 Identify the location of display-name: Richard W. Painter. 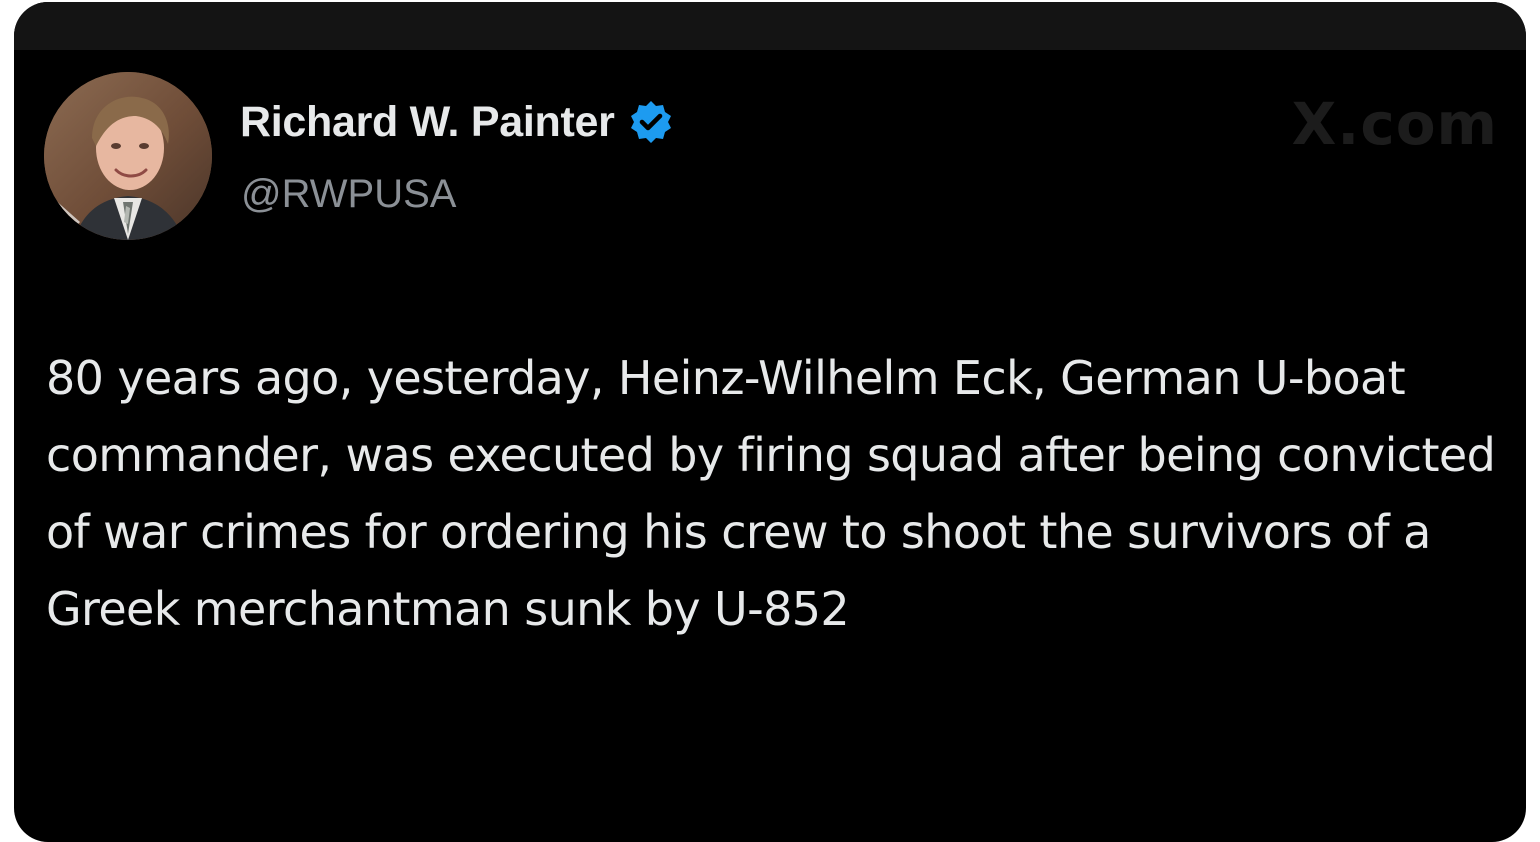
(427, 122).